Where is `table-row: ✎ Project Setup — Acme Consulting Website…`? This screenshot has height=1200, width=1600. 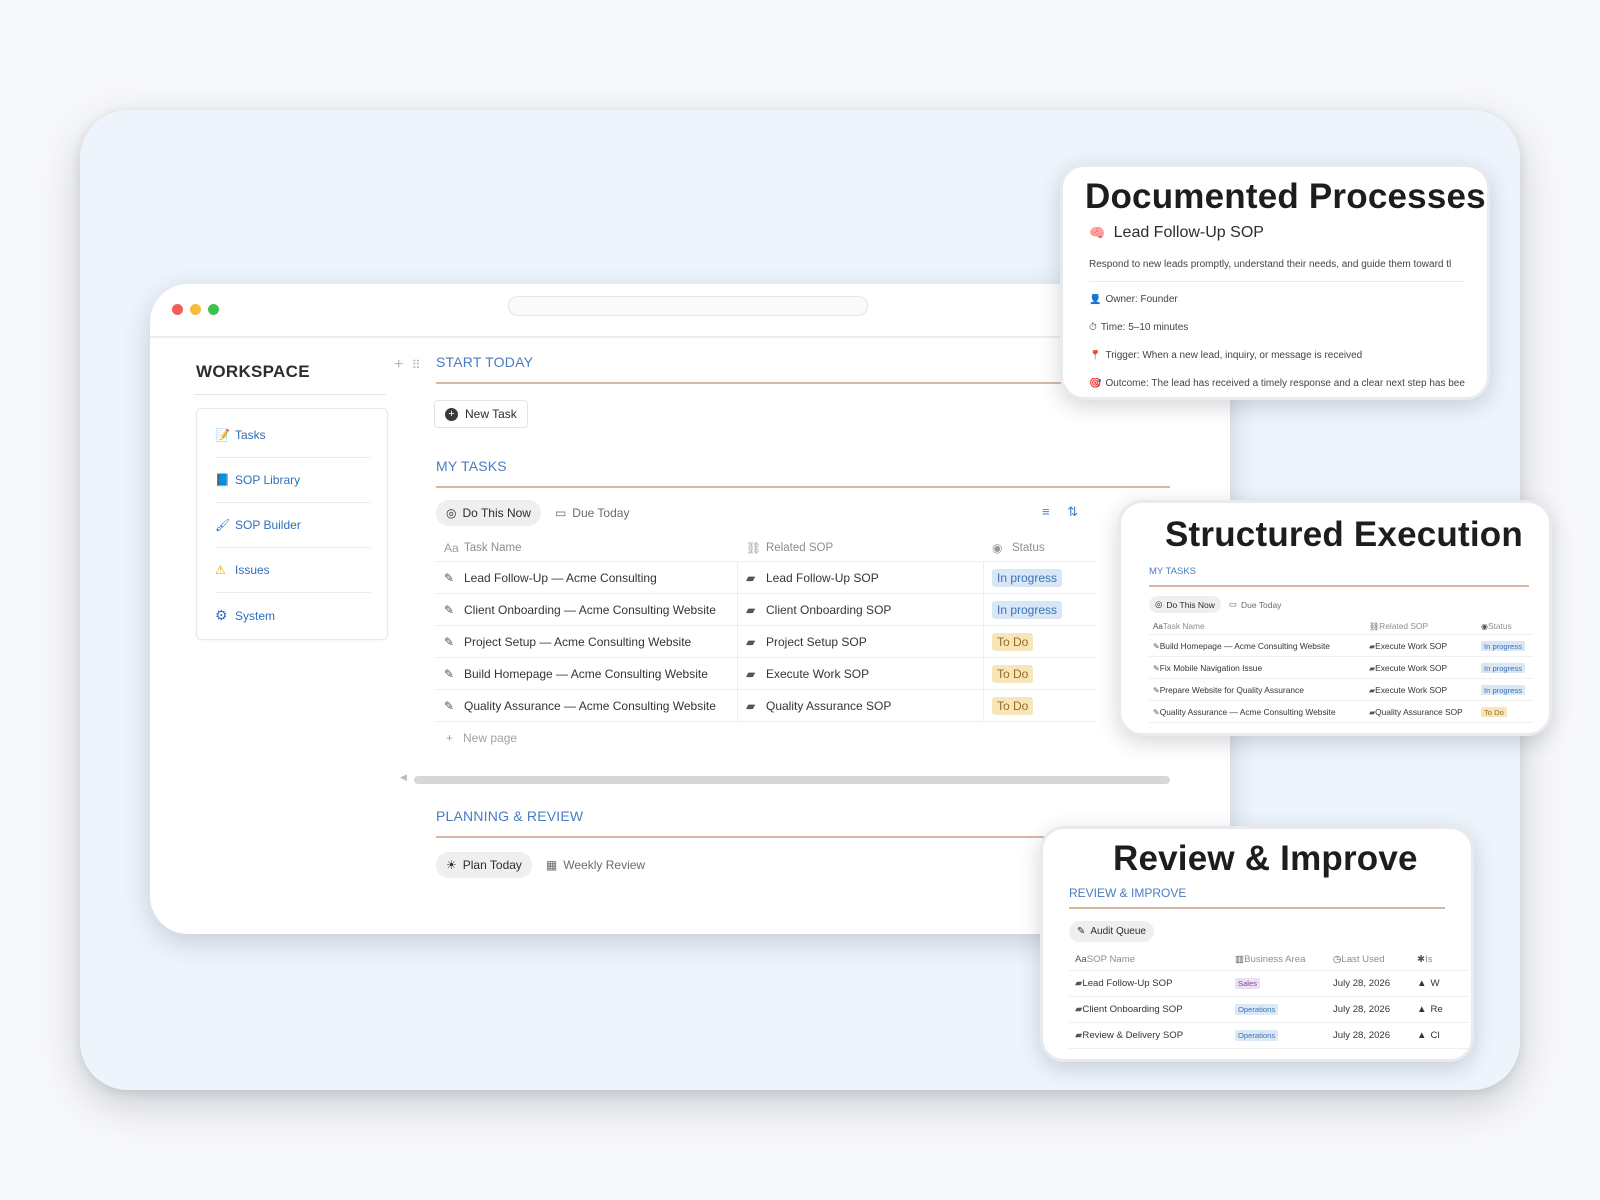
table-row: ✎ Project Setup — Acme Consulting Website… is located at coordinates (766, 642).